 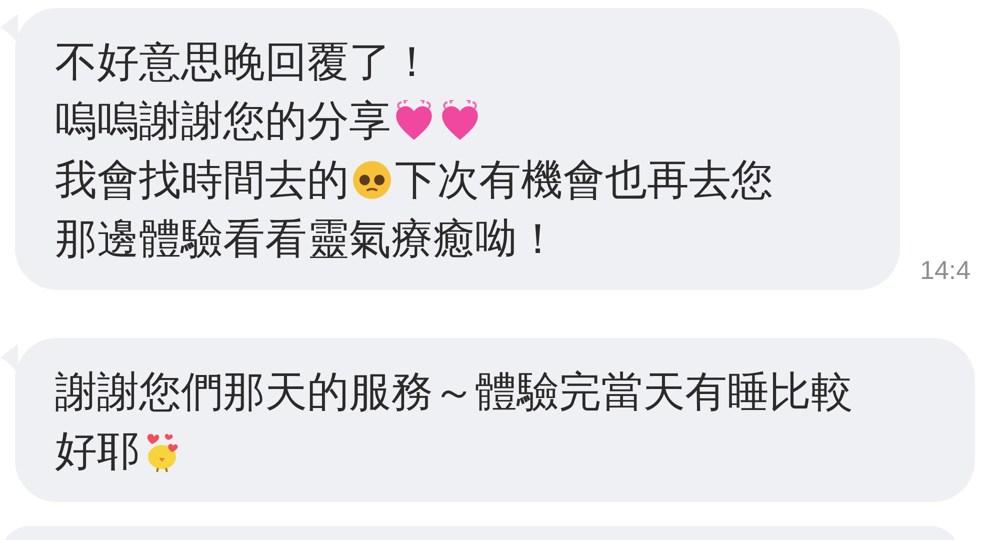 I want to click on message-text: 我會找時間去的, so click(x=202, y=180).